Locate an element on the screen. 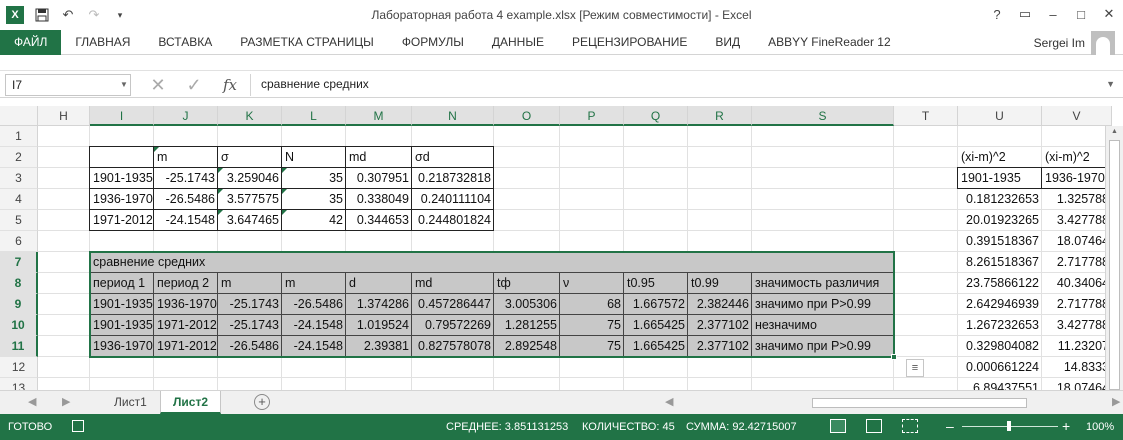 Image resolution: width=1123 pixels, height=440 pixels. table2-cell: 0.457286447 is located at coordinates (453, 304).